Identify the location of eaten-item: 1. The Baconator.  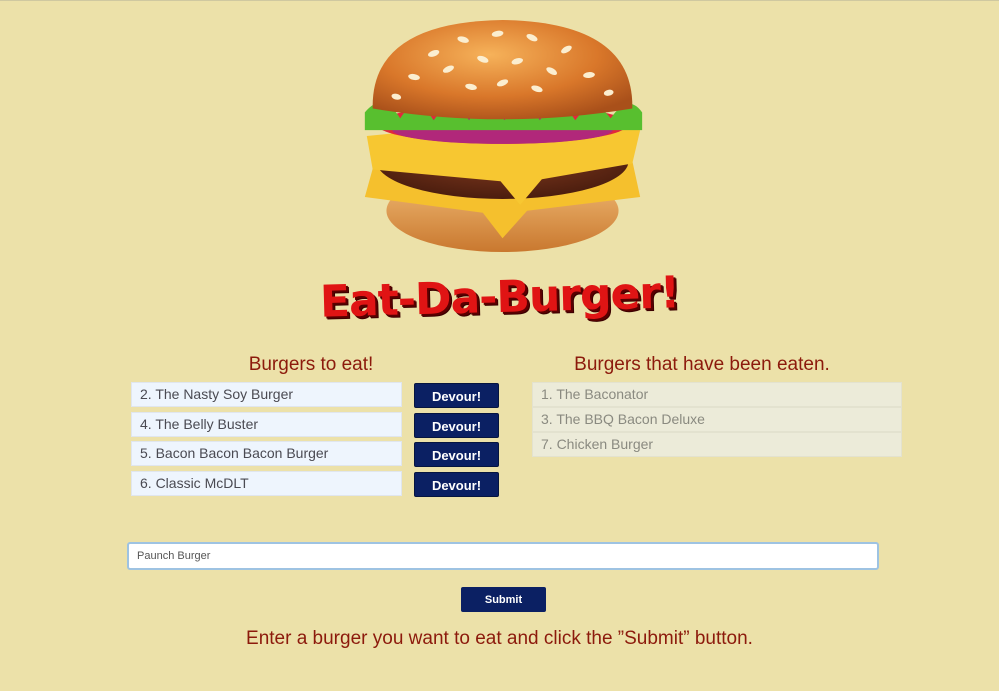
(717, 394).